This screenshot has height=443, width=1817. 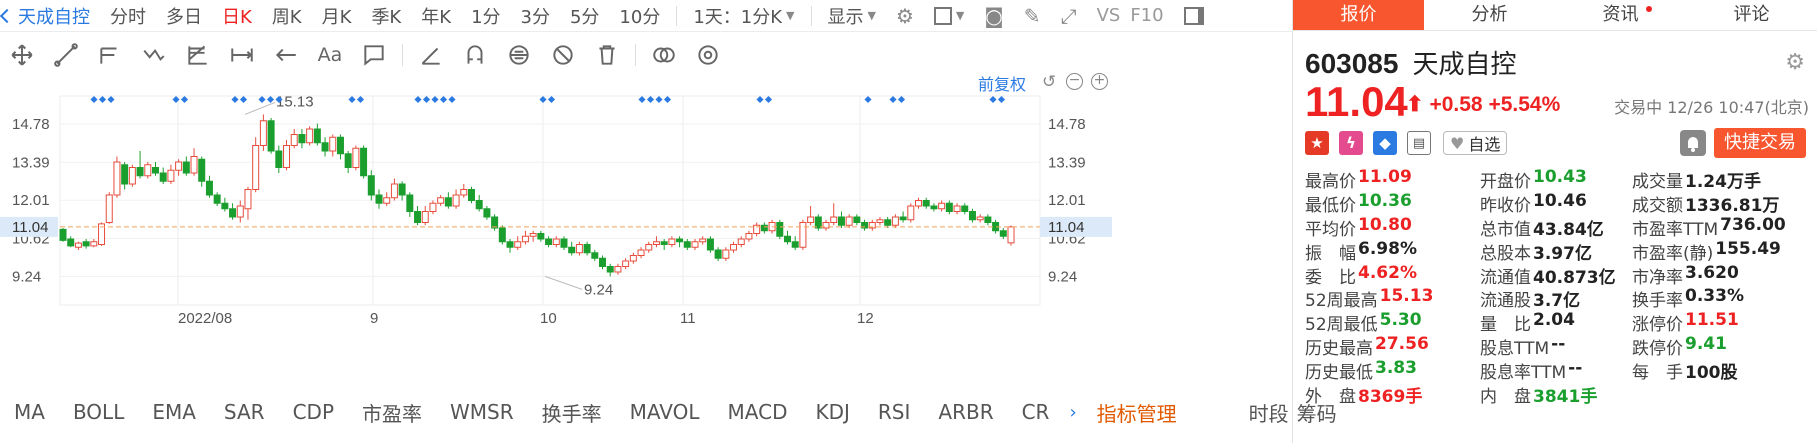 What do you see at coordinates (993, 16) in the screenshot?
I see `camera-icon: ◙` at bounding box center [993, 16].